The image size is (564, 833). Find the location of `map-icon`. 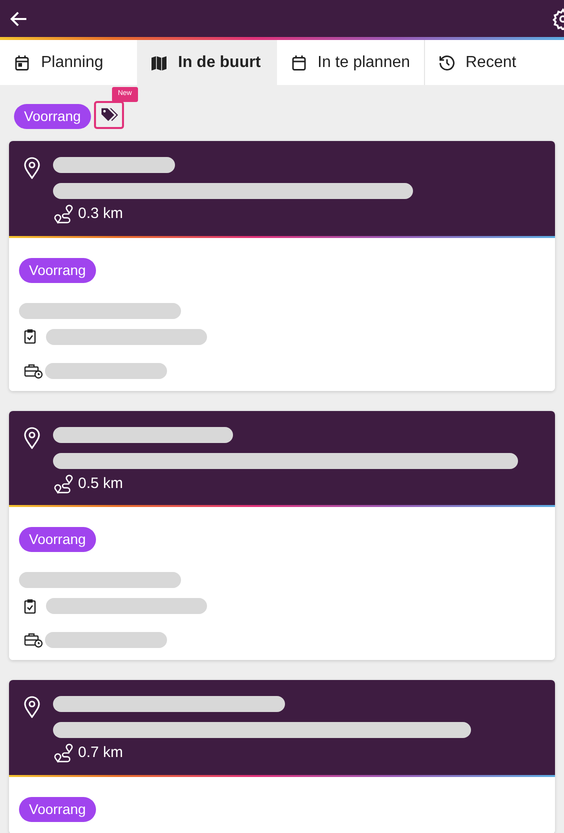

map-icon is located at coordinates (159, 63).